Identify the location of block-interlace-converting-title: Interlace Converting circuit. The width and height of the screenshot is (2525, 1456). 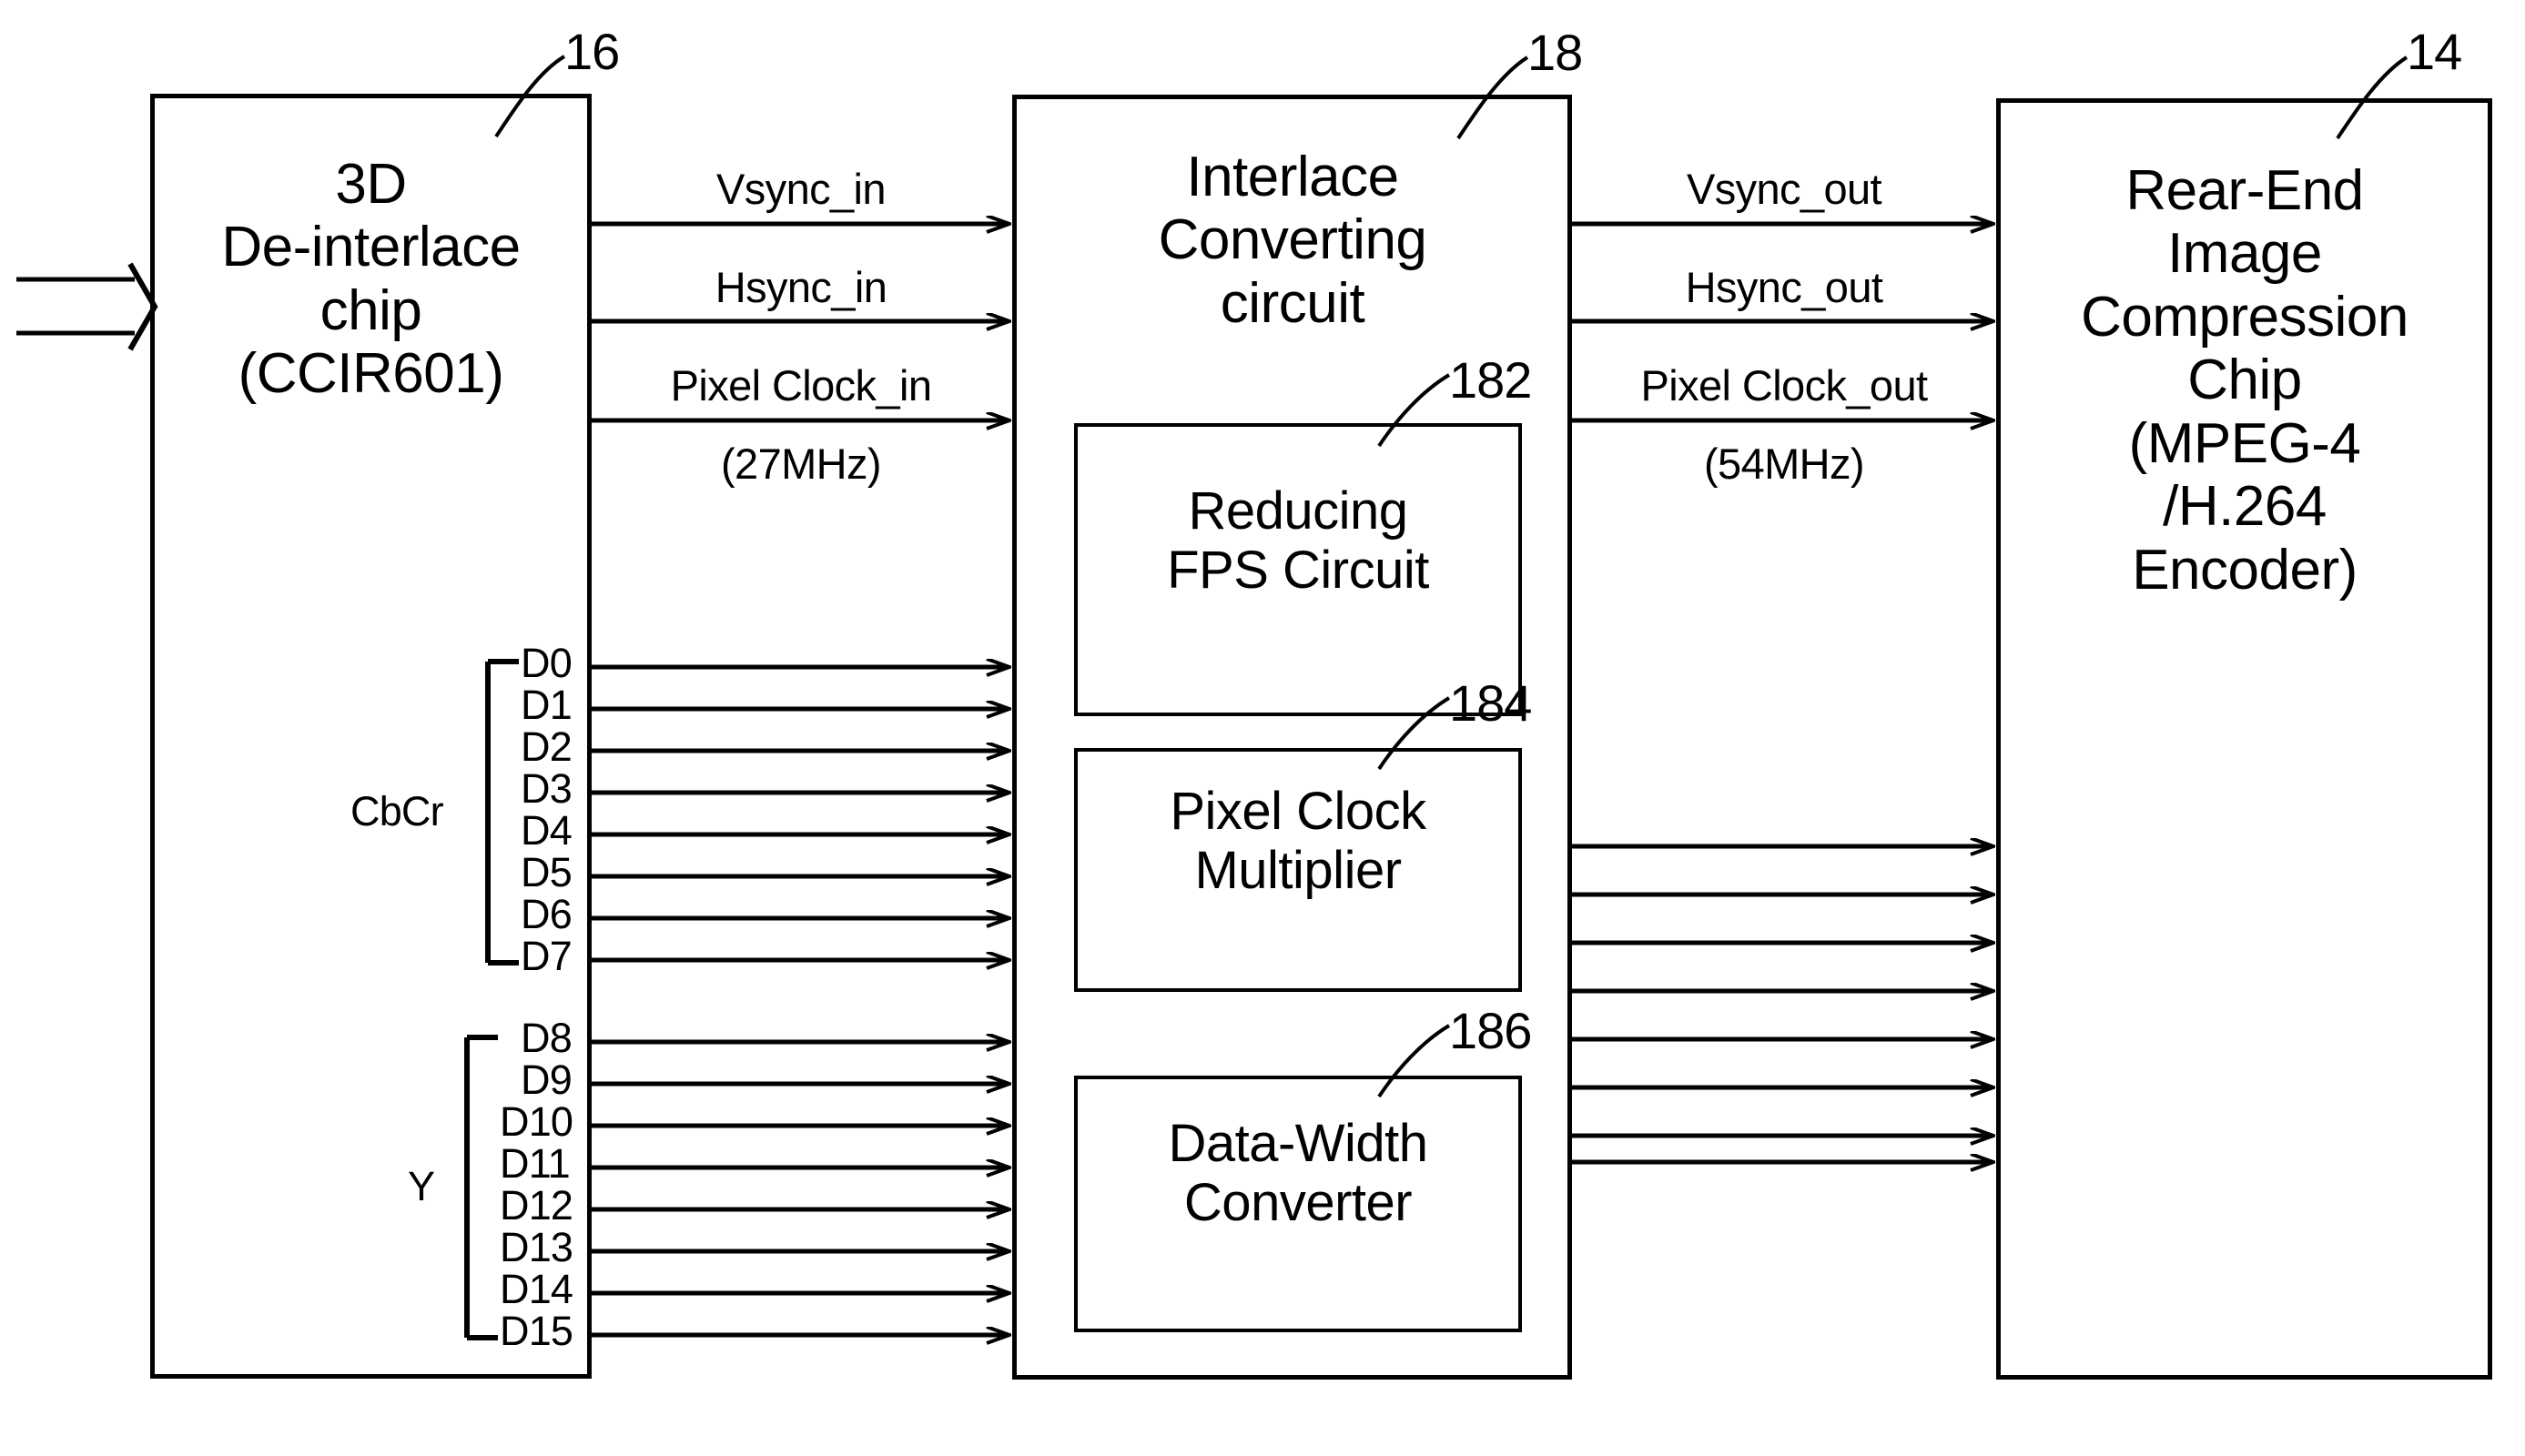
(1293, 241).